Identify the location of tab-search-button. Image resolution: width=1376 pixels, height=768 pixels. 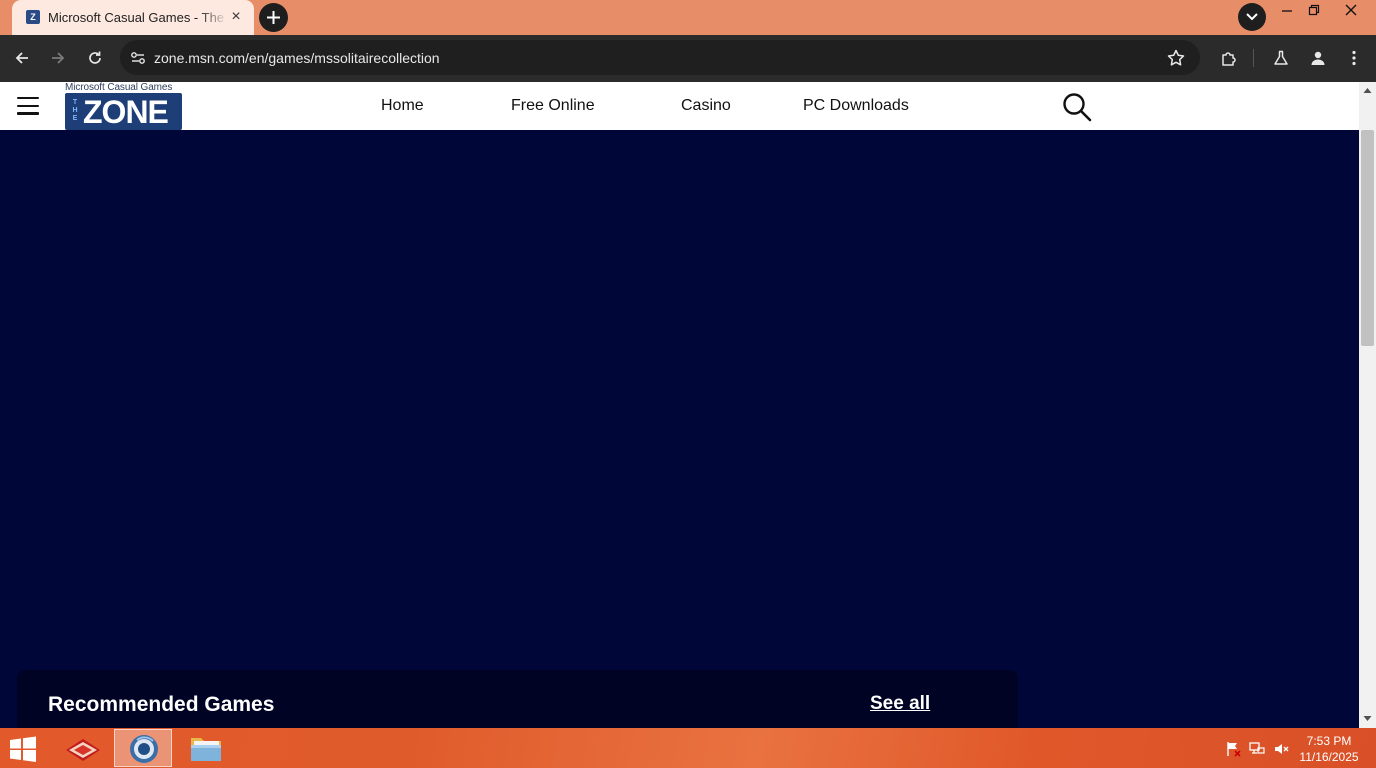
(1252, 17).